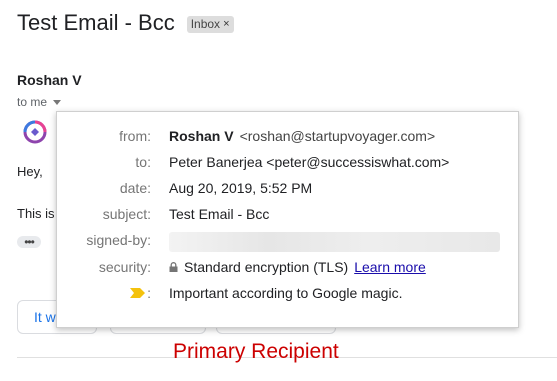 The height and width of the screenshot is (381, 557). I want to click on remove-label-icon: ×, so click(226, 24).